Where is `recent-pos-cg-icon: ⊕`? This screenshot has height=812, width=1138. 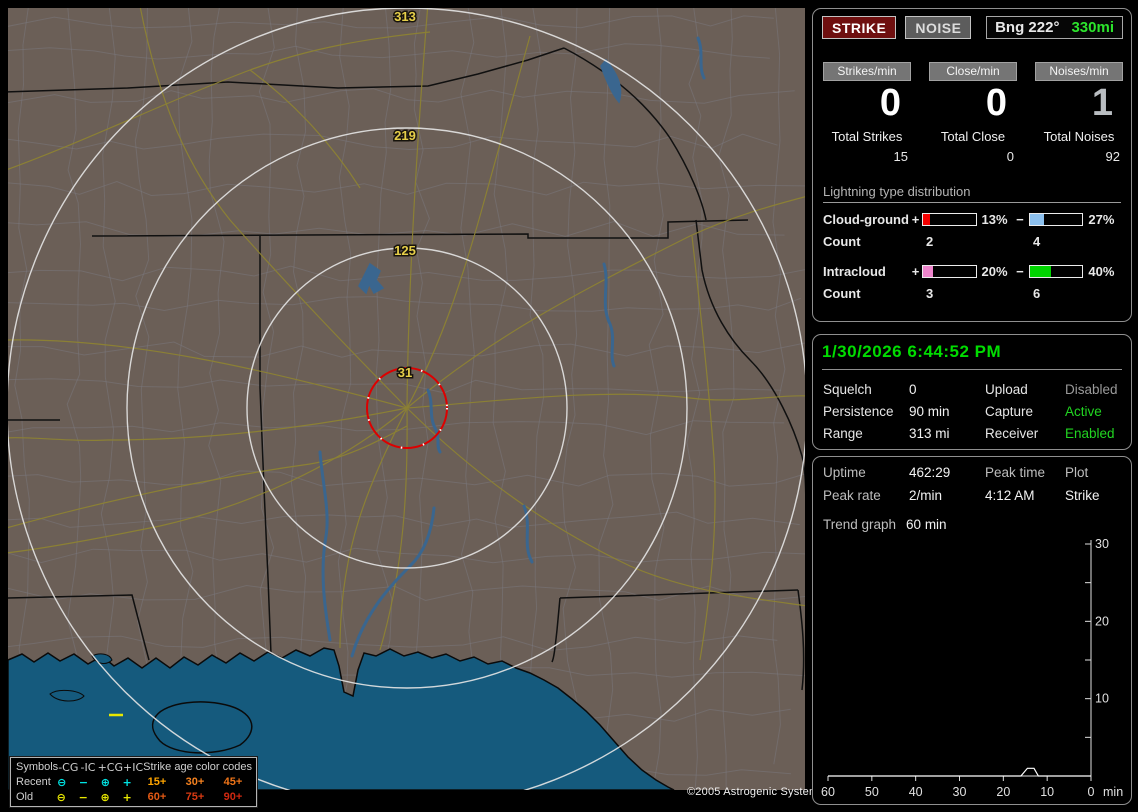
recent-pos-cg-icon: ⊕ is located at coordinates (105, 782).